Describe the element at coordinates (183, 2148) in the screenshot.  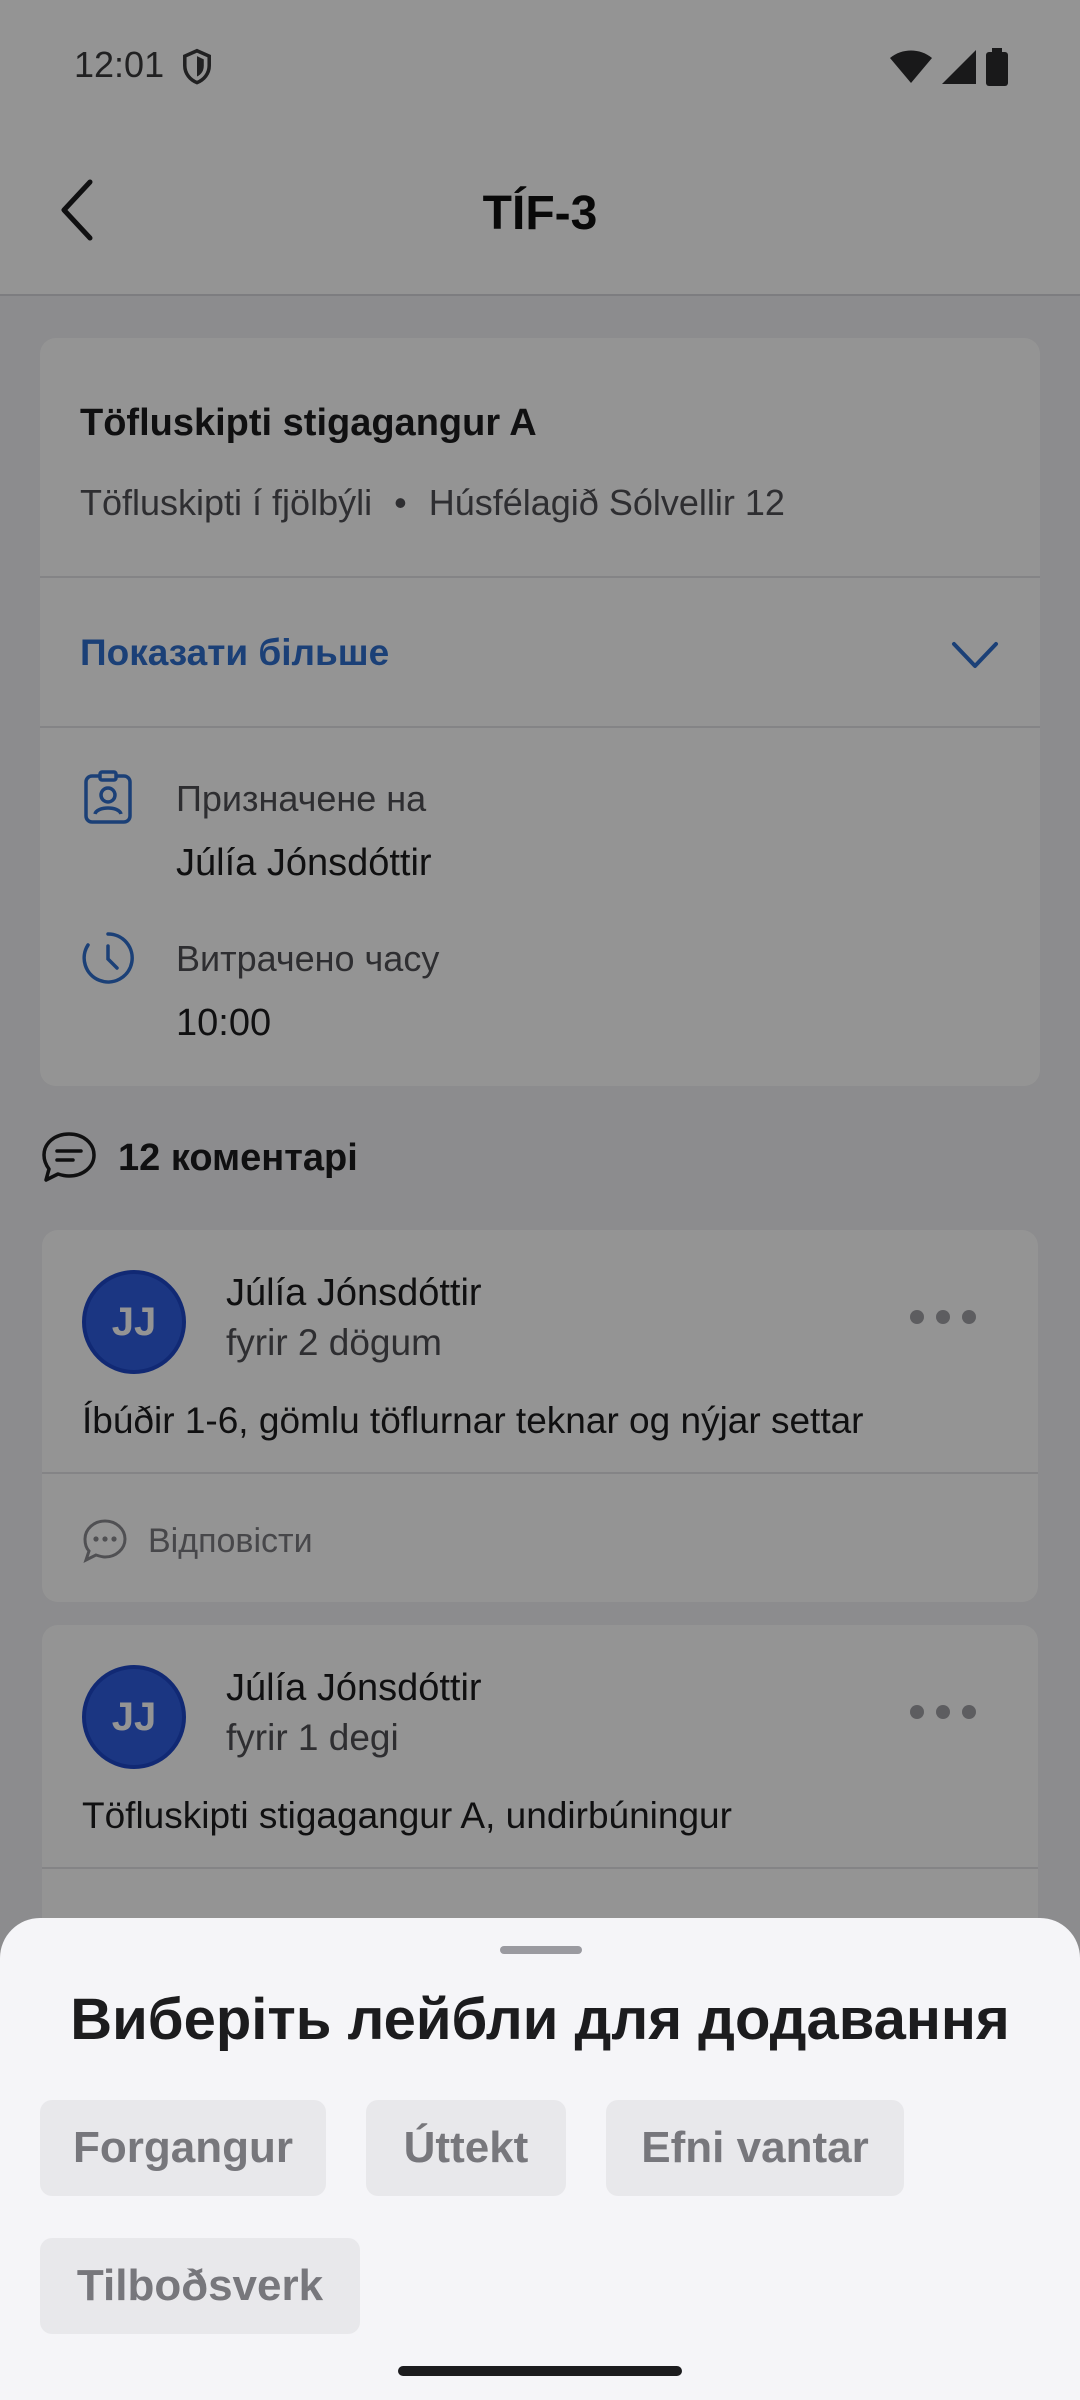
I see `label-chip: Forgangur` at that location.